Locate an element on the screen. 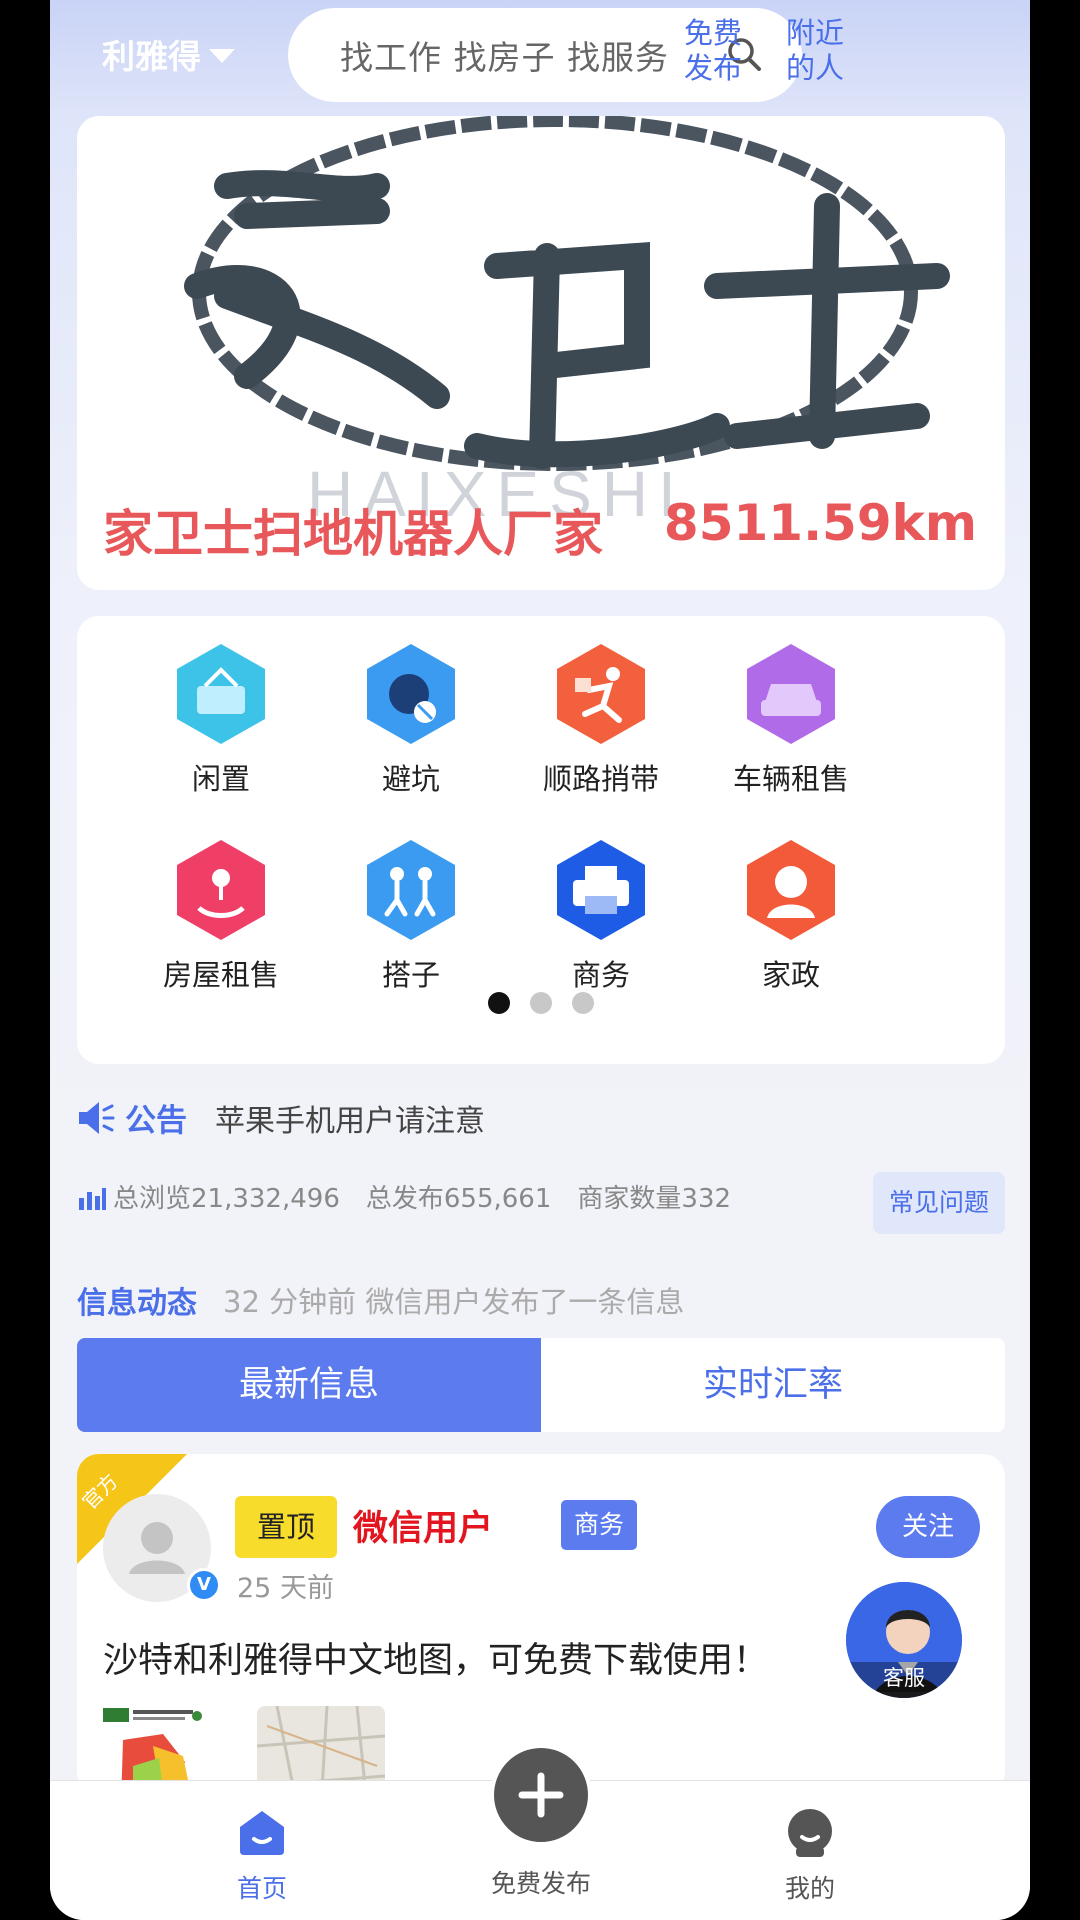 Image resolution: width=1080 pixels, height=1920 pixels. search-placeholder: 找工作 找房子 找服务 is located at coordinates (504, 57).